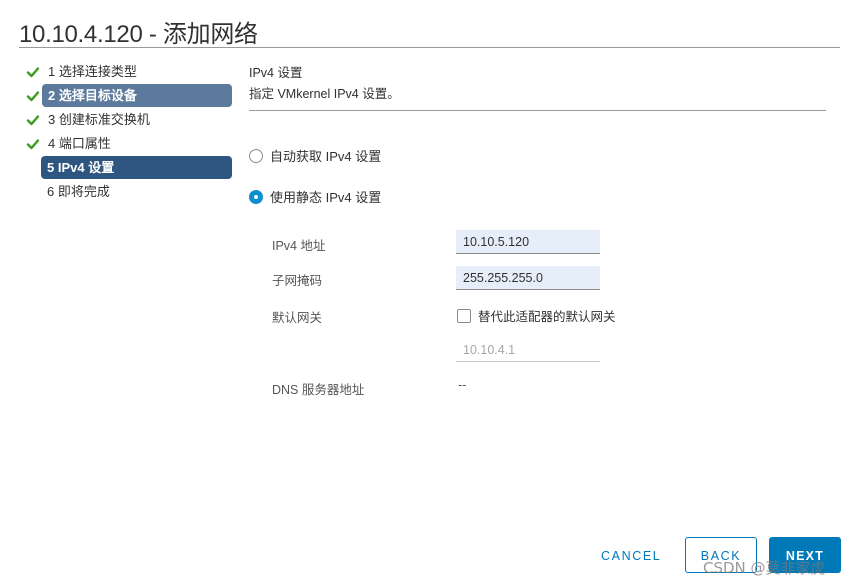  What do you see at coordinates (99, 119) in the screenshot?
I see `step-label: 3 创建标准交换机` at bounding box center [99, 119].